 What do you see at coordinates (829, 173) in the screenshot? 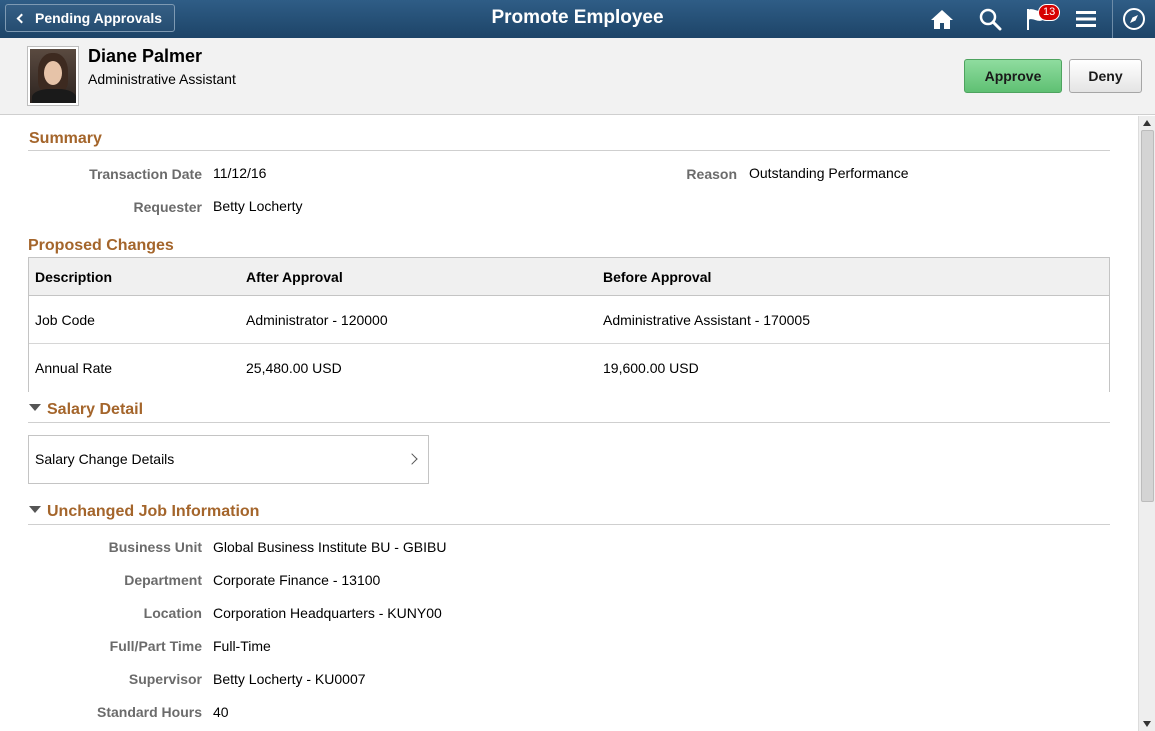
I see `reason-value: Outstanding Performance` at bounding box center [829, 173].